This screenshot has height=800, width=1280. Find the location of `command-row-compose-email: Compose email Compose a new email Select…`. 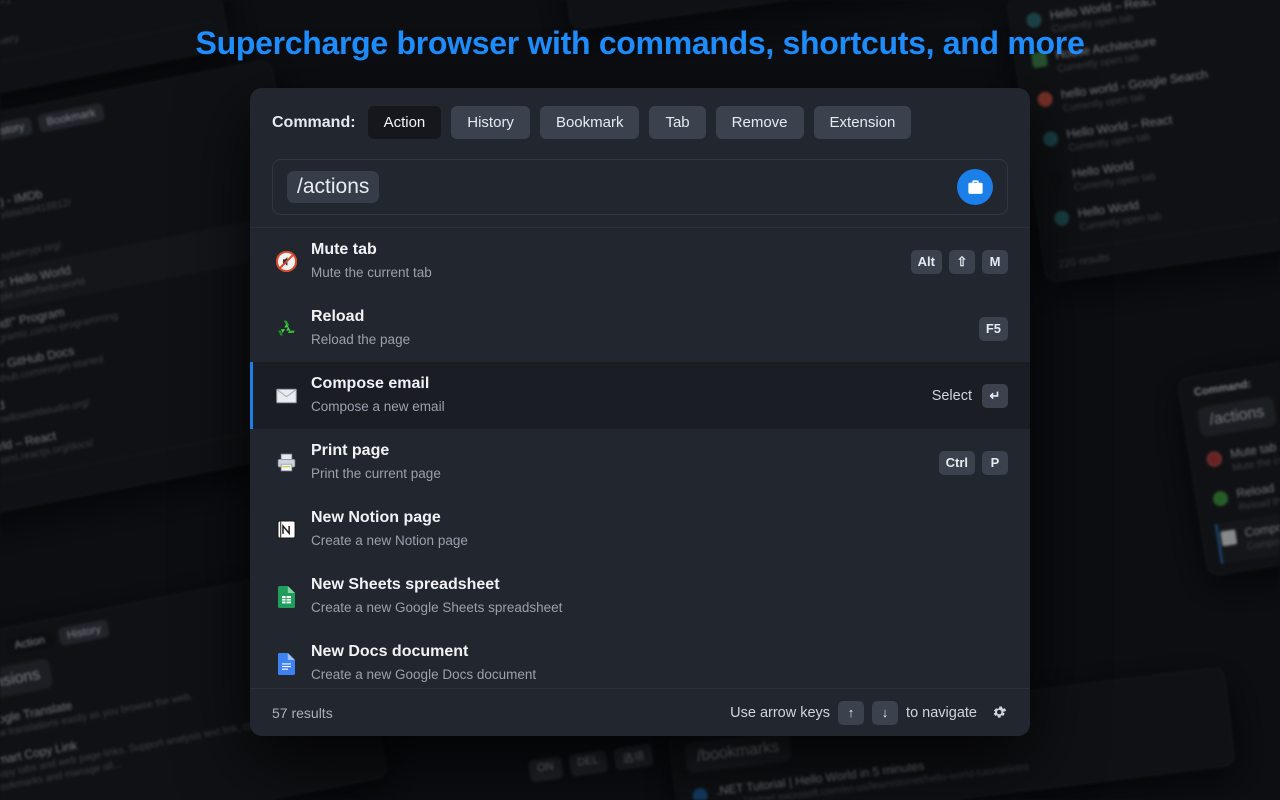

command-row-compose-email: Compose email Compose a new email Select… is located at coordinates (640, 395).